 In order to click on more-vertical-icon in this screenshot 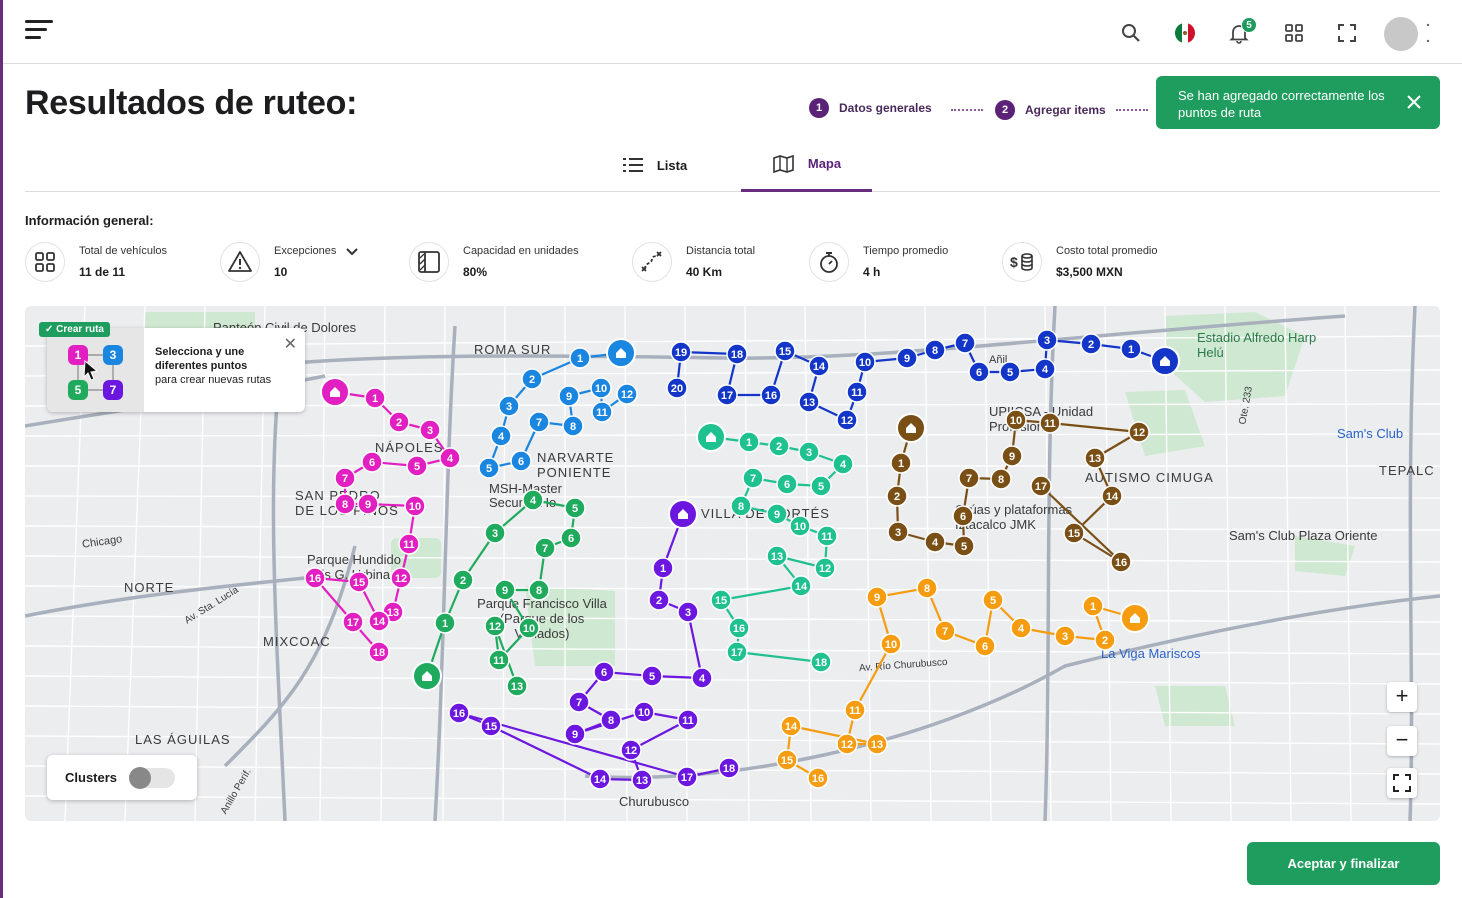, I will do `click(1428, 33)`.